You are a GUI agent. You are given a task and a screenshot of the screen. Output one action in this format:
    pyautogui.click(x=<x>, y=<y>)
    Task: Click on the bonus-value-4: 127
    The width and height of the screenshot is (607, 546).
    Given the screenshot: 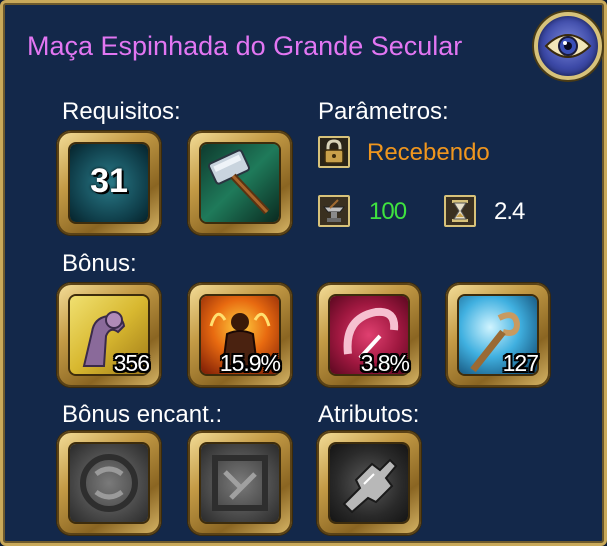 What is the action you would take?
    pyautogui.click(x=520, y=363)
    